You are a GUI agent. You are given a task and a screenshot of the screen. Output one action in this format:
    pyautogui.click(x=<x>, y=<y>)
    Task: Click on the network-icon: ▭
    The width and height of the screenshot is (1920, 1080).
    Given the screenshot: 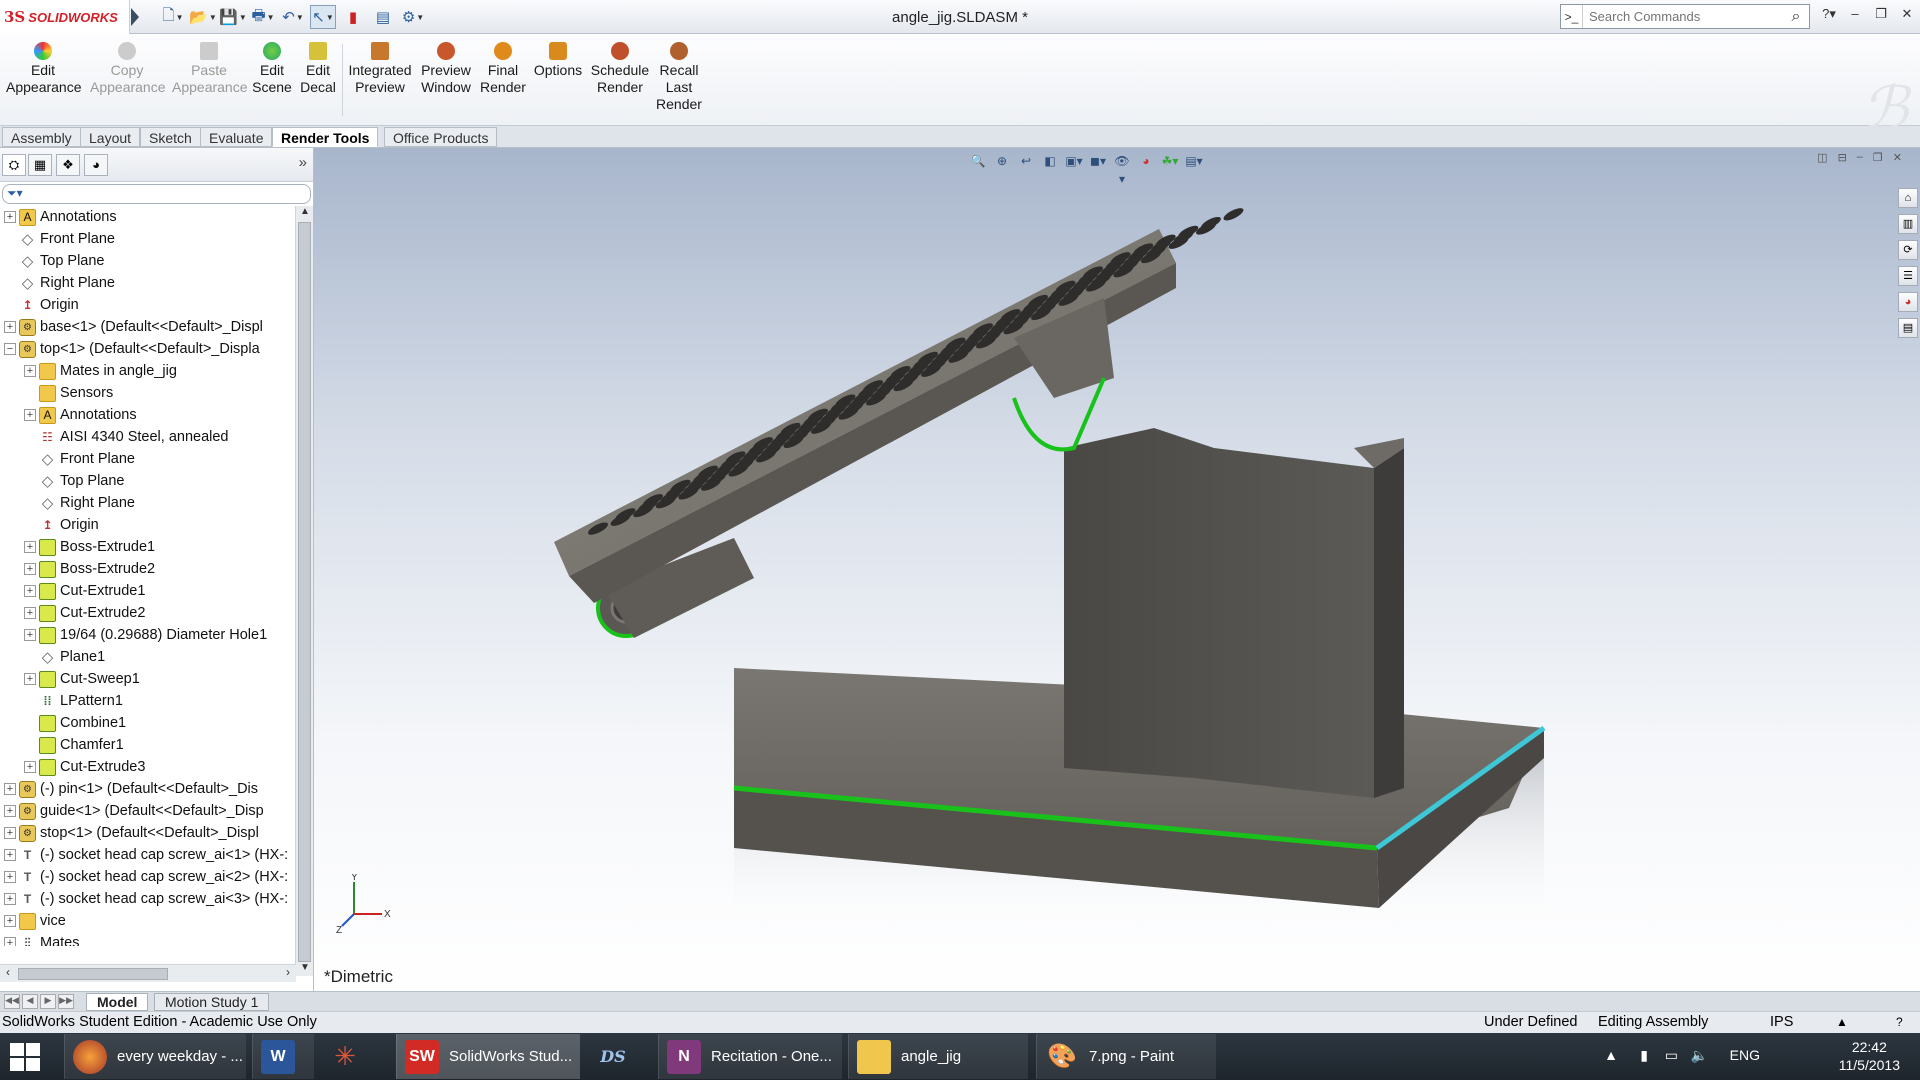 What is the action you would take?
    pyautogui.click(x=1671, y=1055)
    